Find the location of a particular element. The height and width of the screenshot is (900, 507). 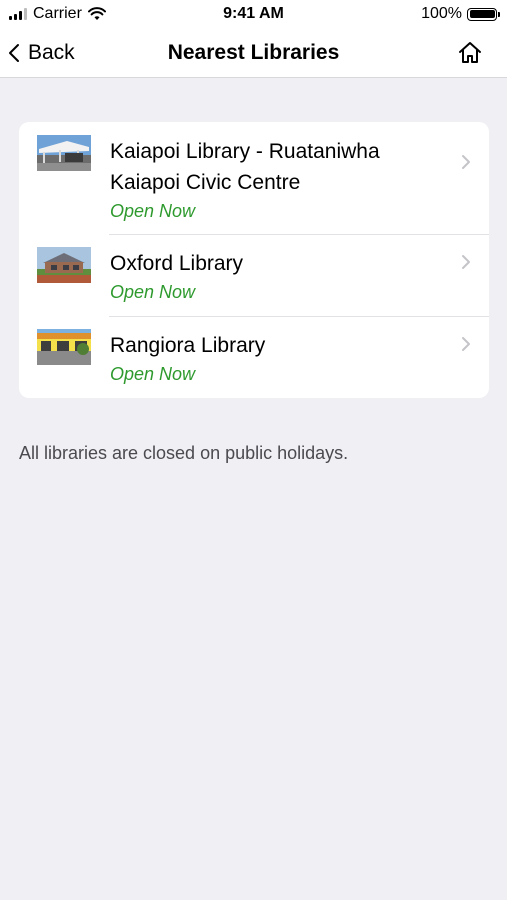

page-title: Nearest Libraries is located at coordinates (253, 52).